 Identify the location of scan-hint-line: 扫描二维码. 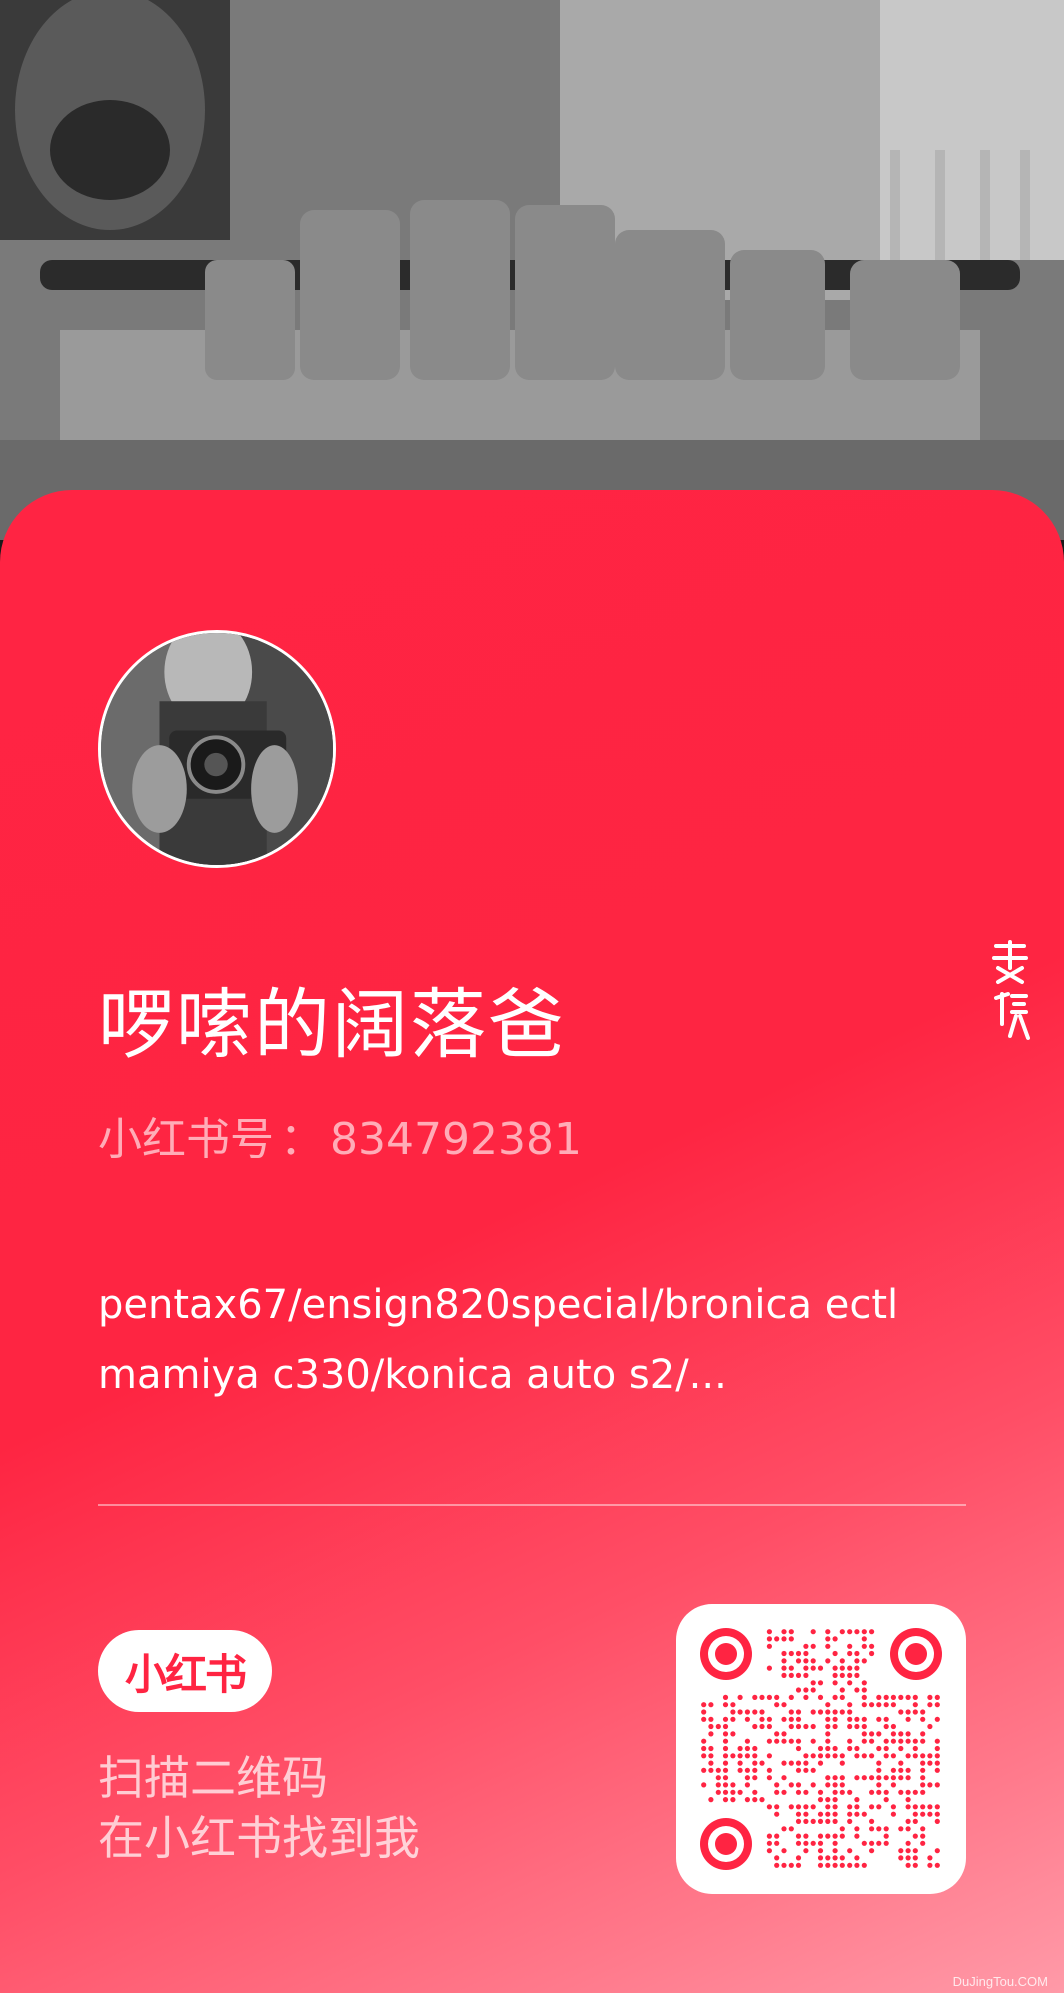
(213, 1778).